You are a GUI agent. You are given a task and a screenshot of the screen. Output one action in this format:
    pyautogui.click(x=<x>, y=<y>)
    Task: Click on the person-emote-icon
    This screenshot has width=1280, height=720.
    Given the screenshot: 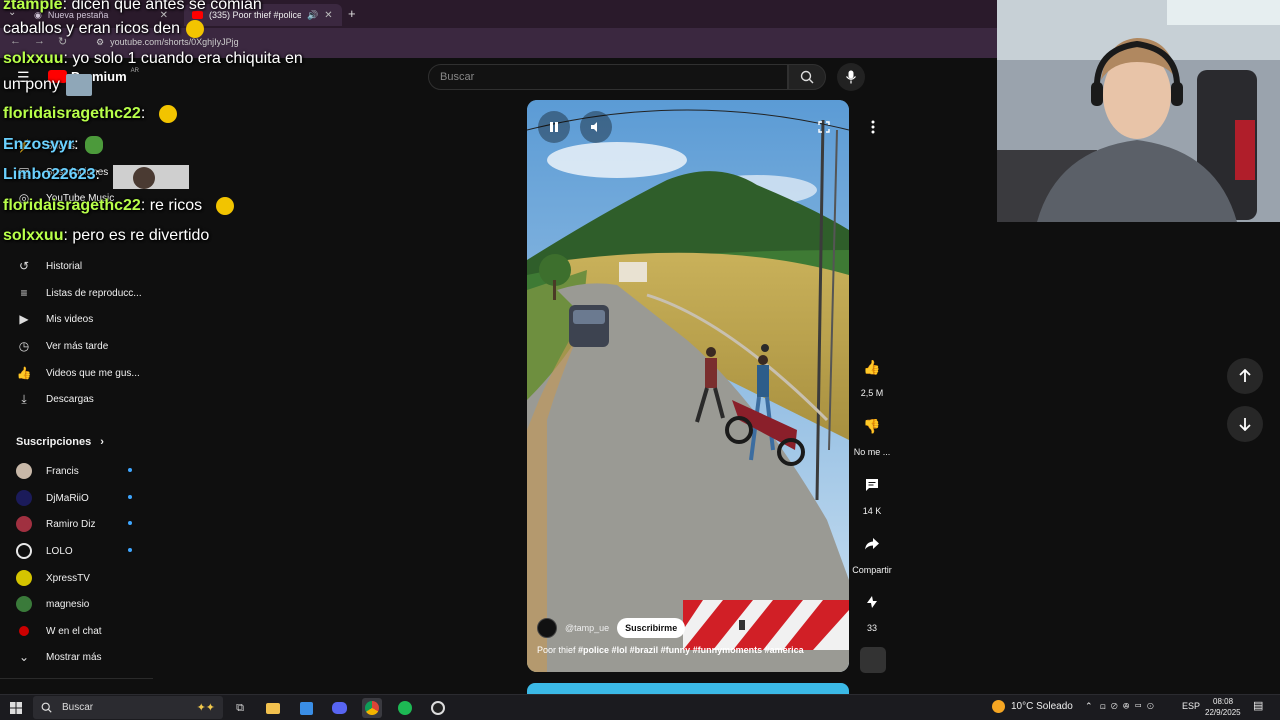 What is the action you would take?
    pyautogui.click(x=151, y=177)
    